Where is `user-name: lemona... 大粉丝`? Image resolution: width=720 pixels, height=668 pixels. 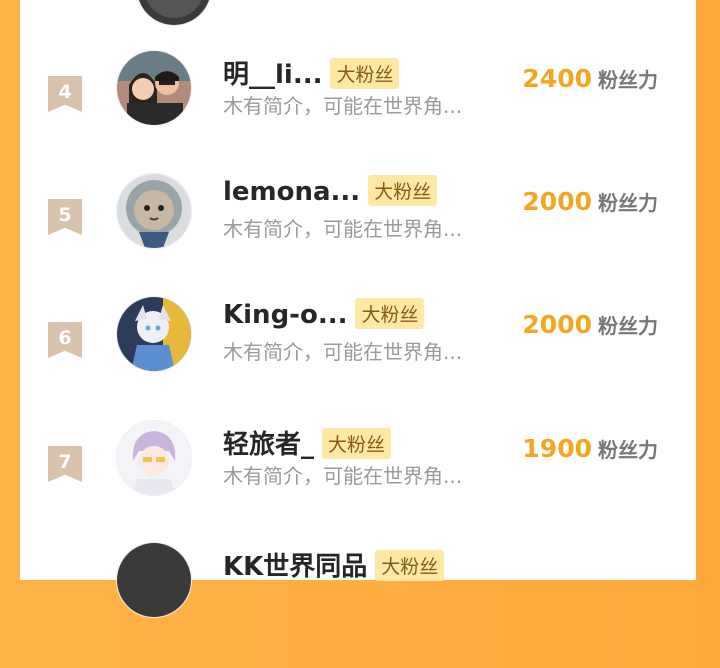 user-name: lemona... 大粉丝 is located at coordinates (330, 191).